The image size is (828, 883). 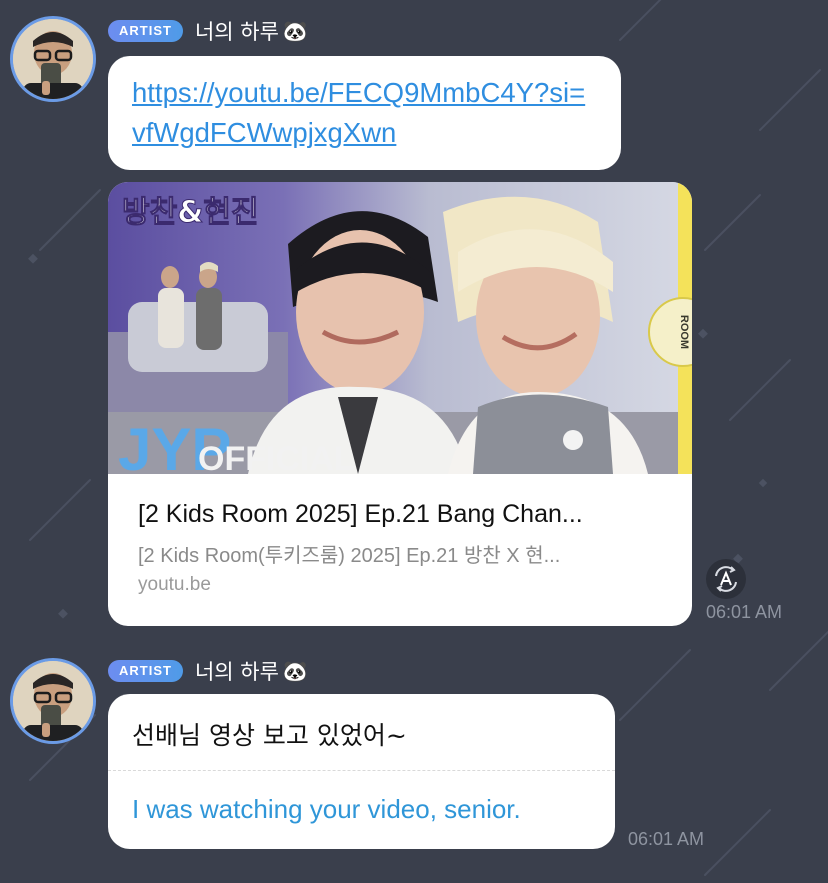 What do you see at coordinates (269, 735) in the screenshot?
I see `message-text: 선배님 영상 보고 있었어~` at bounding box center [269, 735].